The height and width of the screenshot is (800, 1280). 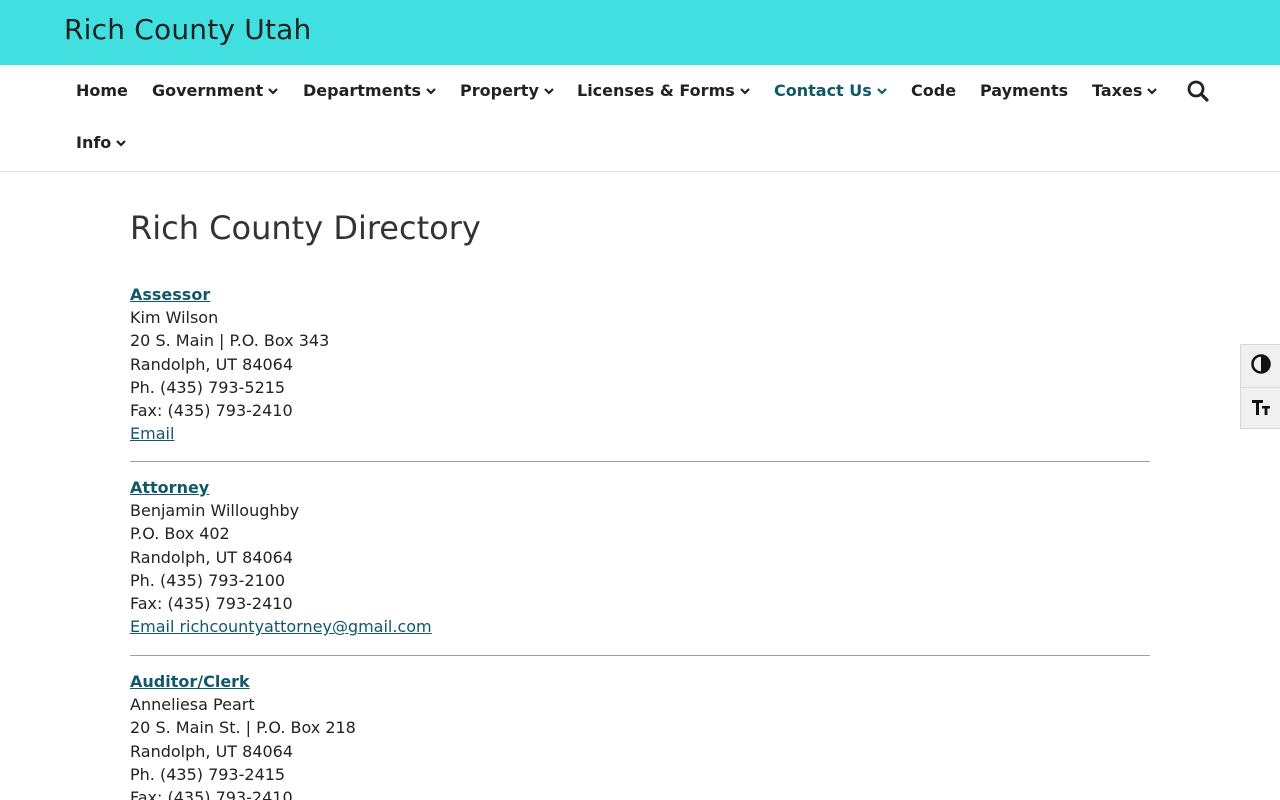 What do you see at coordinates (656, 90) in the screenshot?
I see `nav-licenses-forms-label: Licenses & Forms` at bounding box center [656, 90].